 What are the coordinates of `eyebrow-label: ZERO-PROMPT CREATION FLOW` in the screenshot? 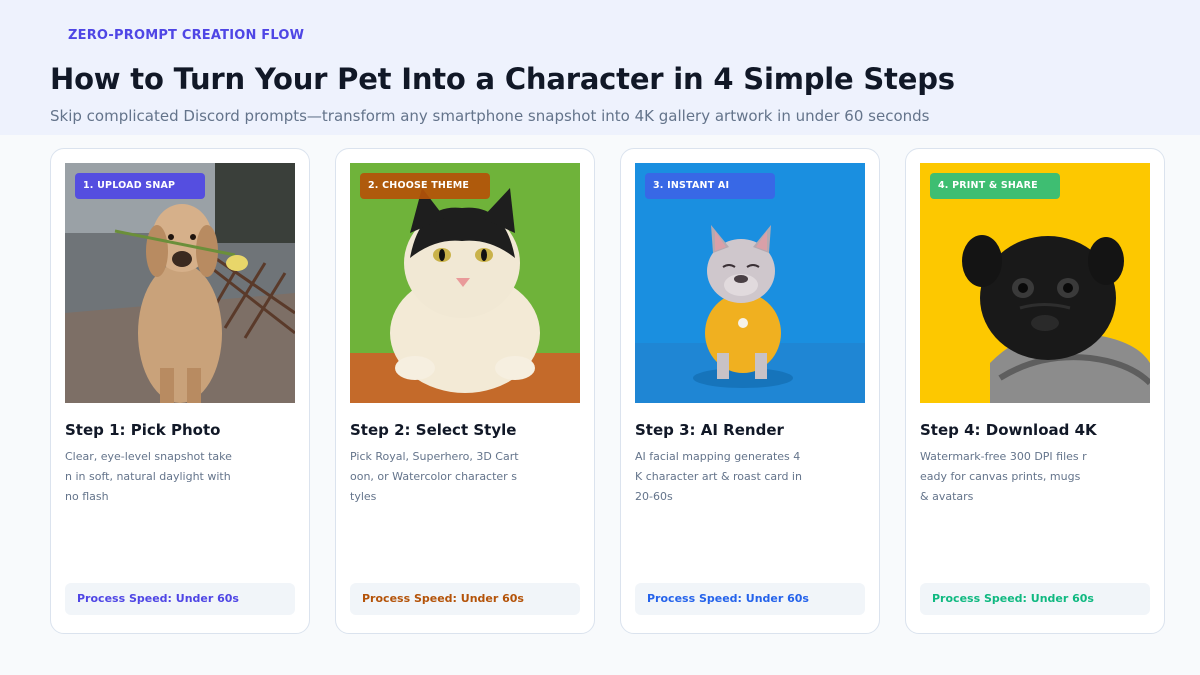 It's located at (186, 35).